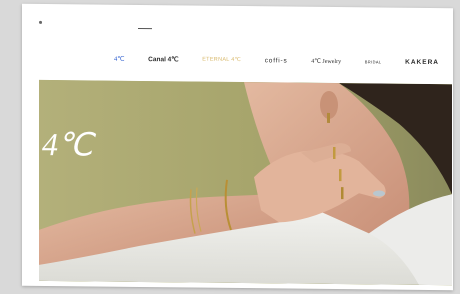 This screenshot has height=294, width=460. Describe the element at coordinates (221, 60) in the screenshot. I see `nav-item-eternal-4c: ETERNAL 4℃` at that location.